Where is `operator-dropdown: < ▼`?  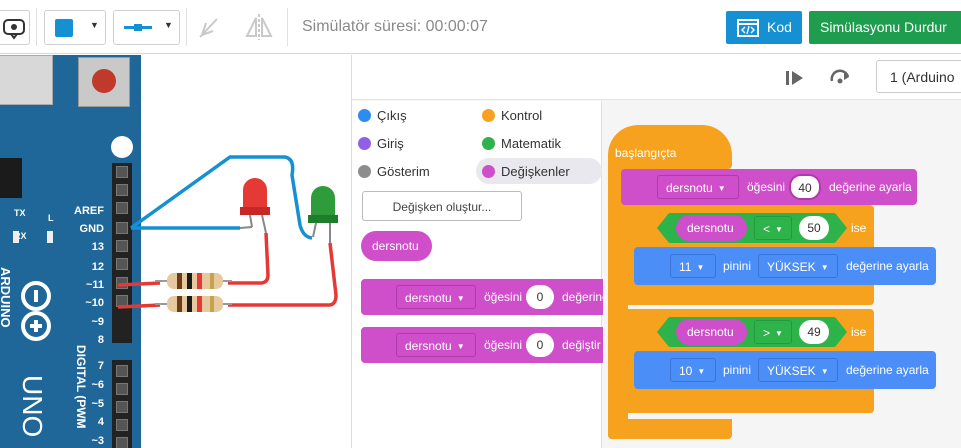 operator-dropdown: < ▼ is located at coordinates (773, 228).